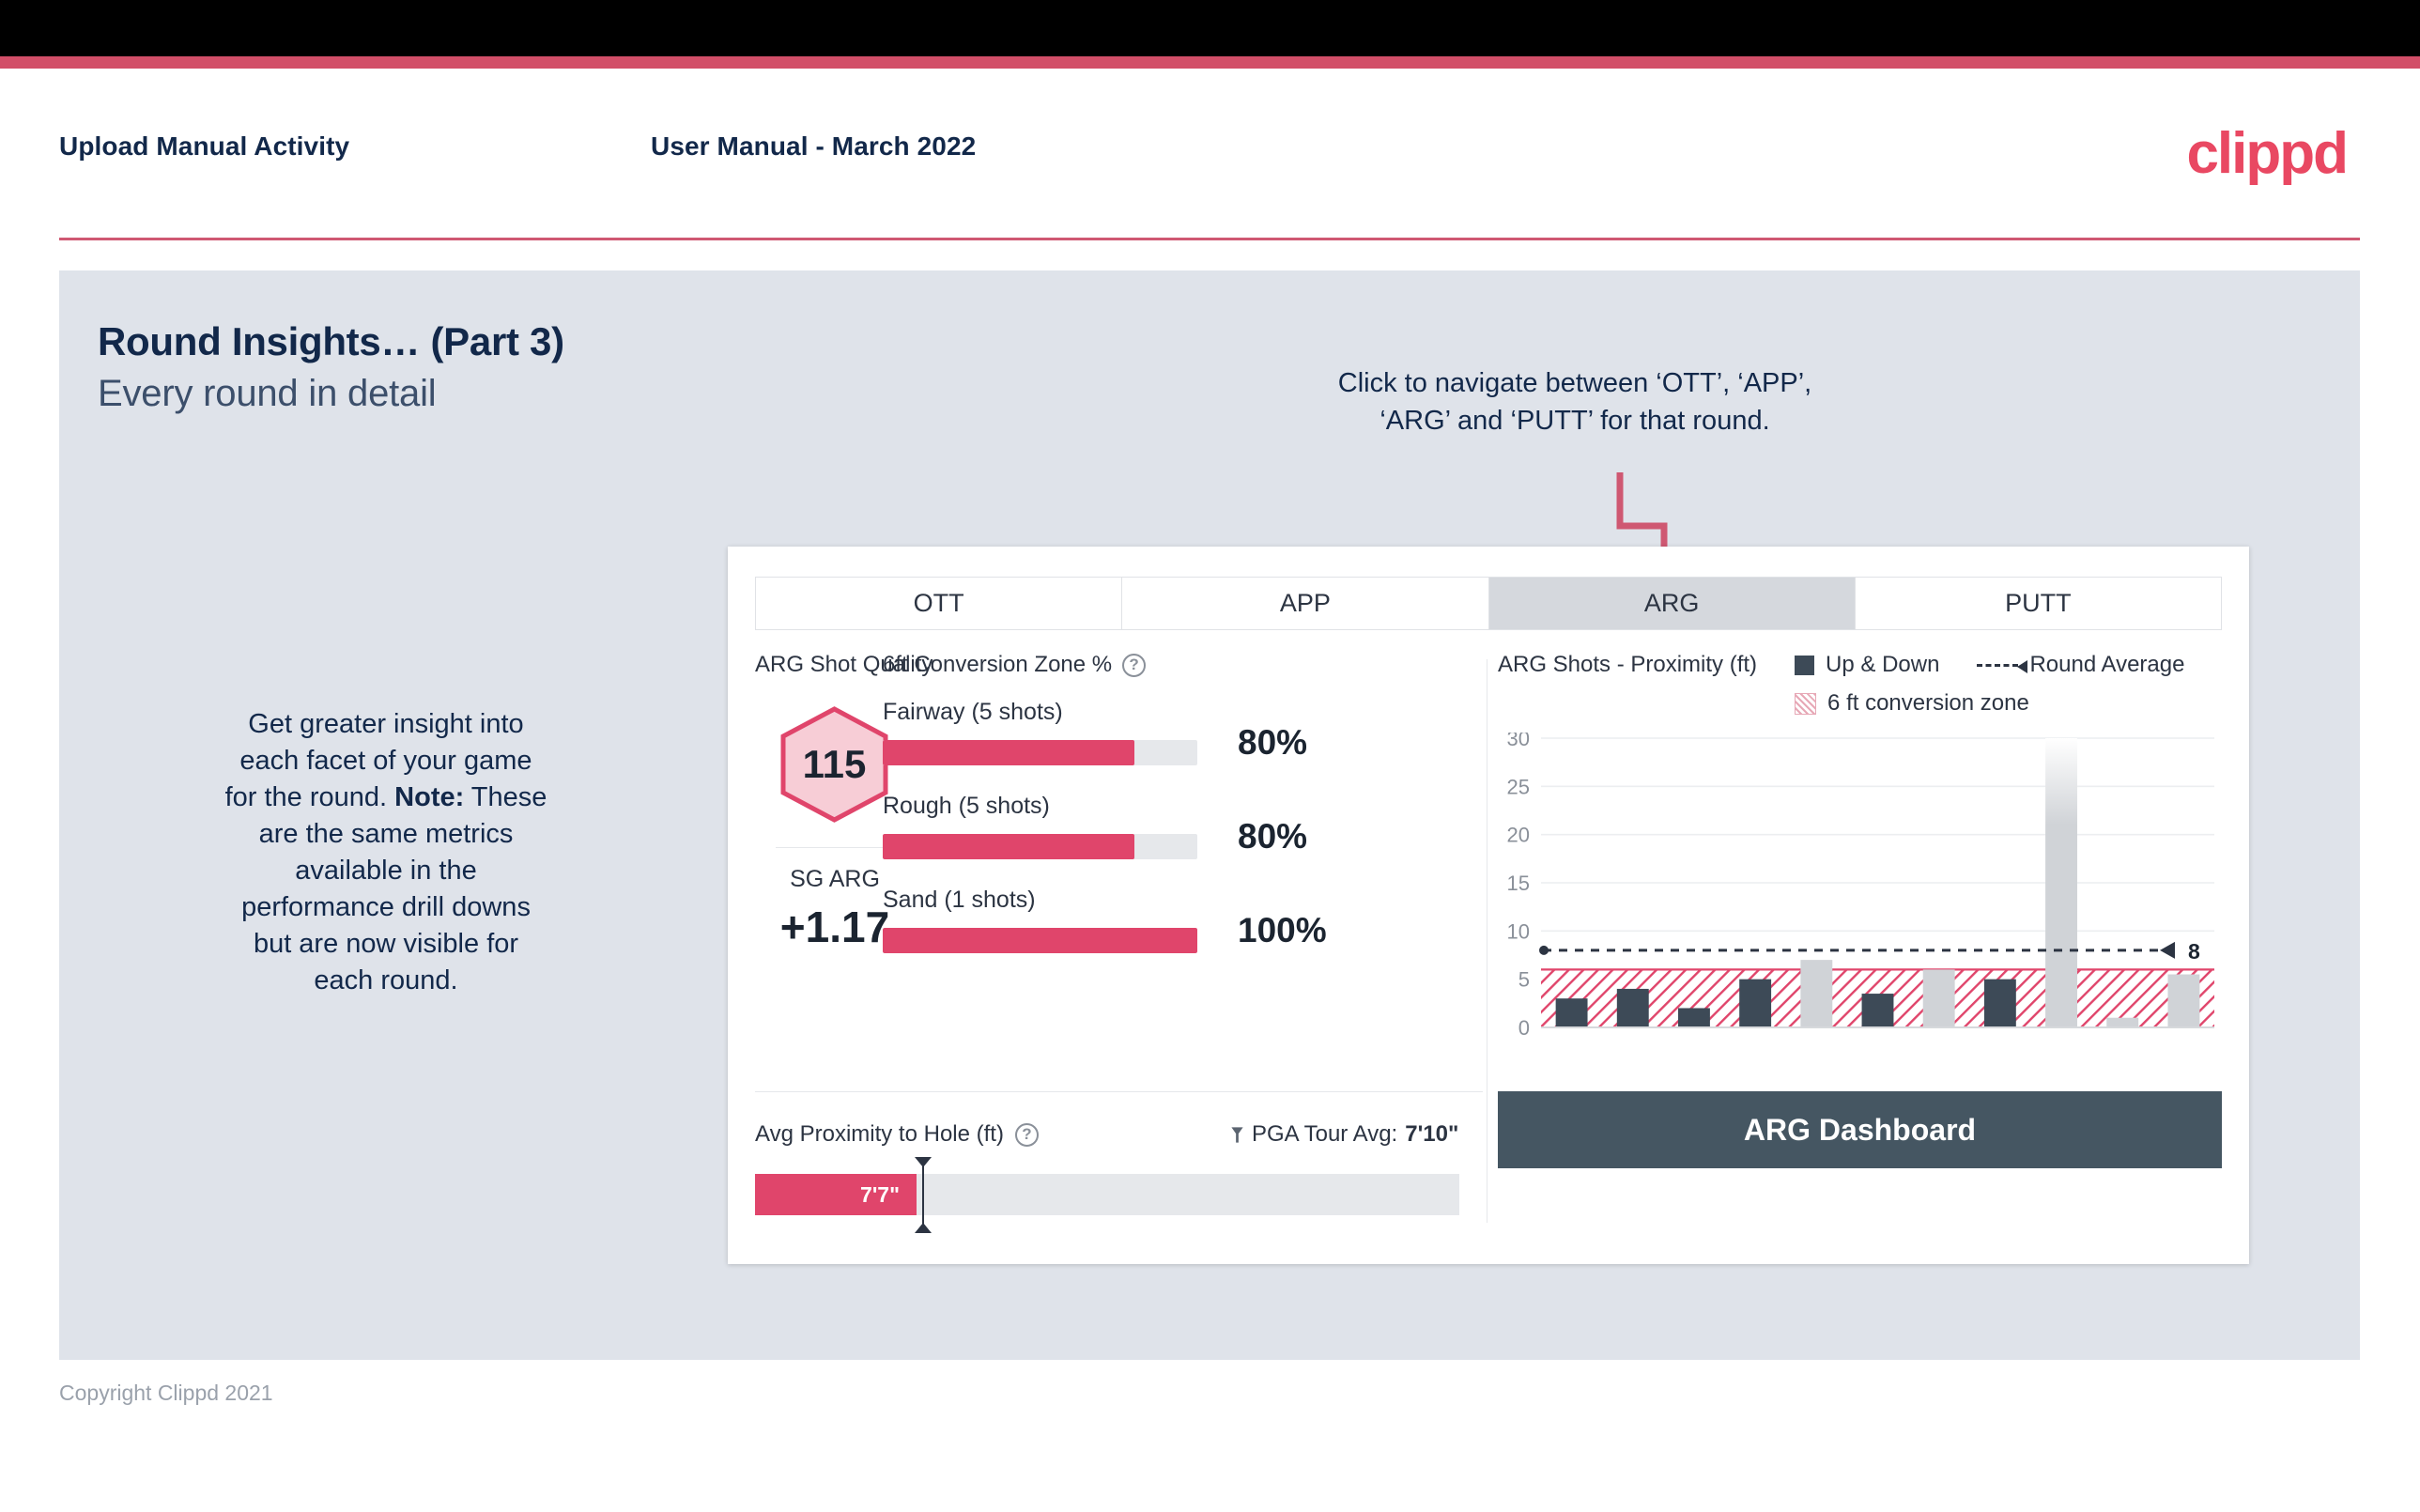 This screenshot has width=2420, height=1512. I want to click on shot-quality-value: 115, so click(834, 764).